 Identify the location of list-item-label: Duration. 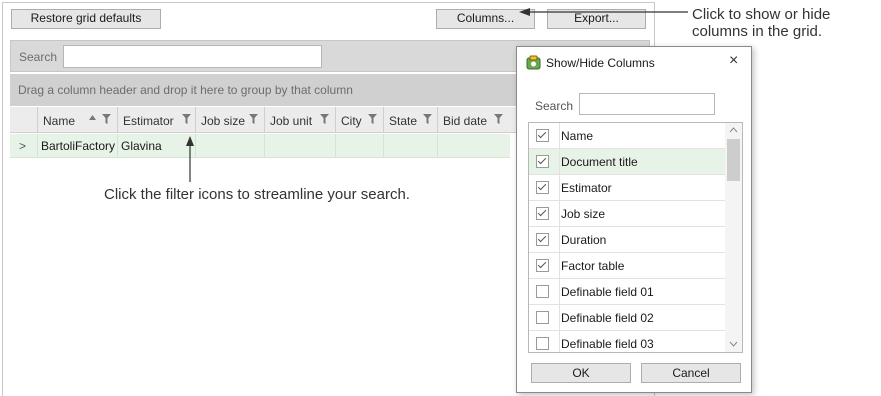
(584, 240).